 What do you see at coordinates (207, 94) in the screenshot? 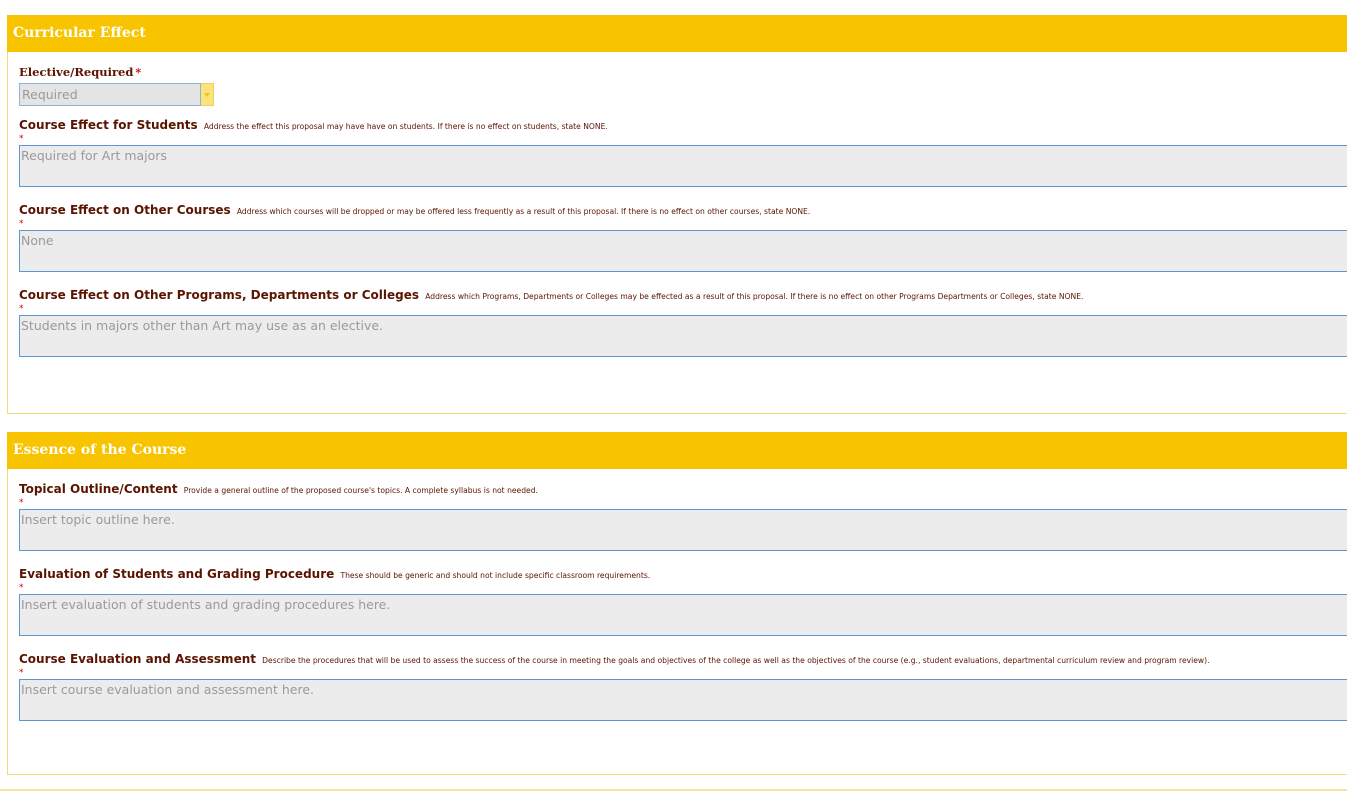
I see `chevron-down-icon` at bounding box center [207, 94].